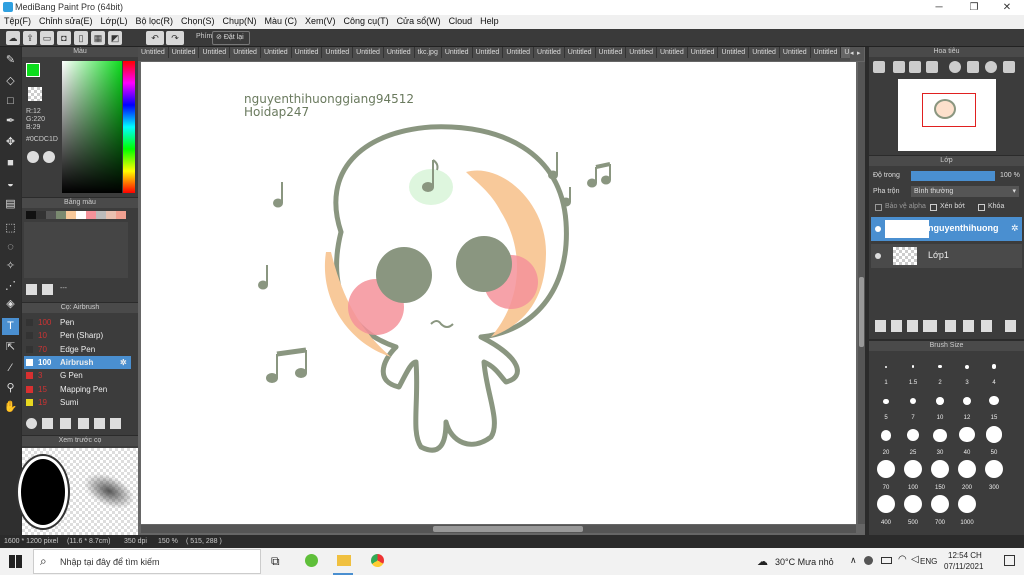 The width and height of the screenshot is (1024, 575). Describe the element at coordinates (344, 560) in the screenshot. I see `file-explorer-icon` at that location.